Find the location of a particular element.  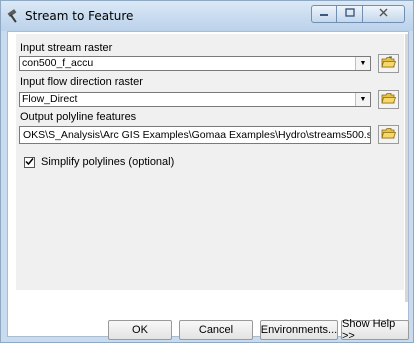

dialog-button-bar: OK Cancel Environments... Show Help >> is located at coordinates (209, 330).